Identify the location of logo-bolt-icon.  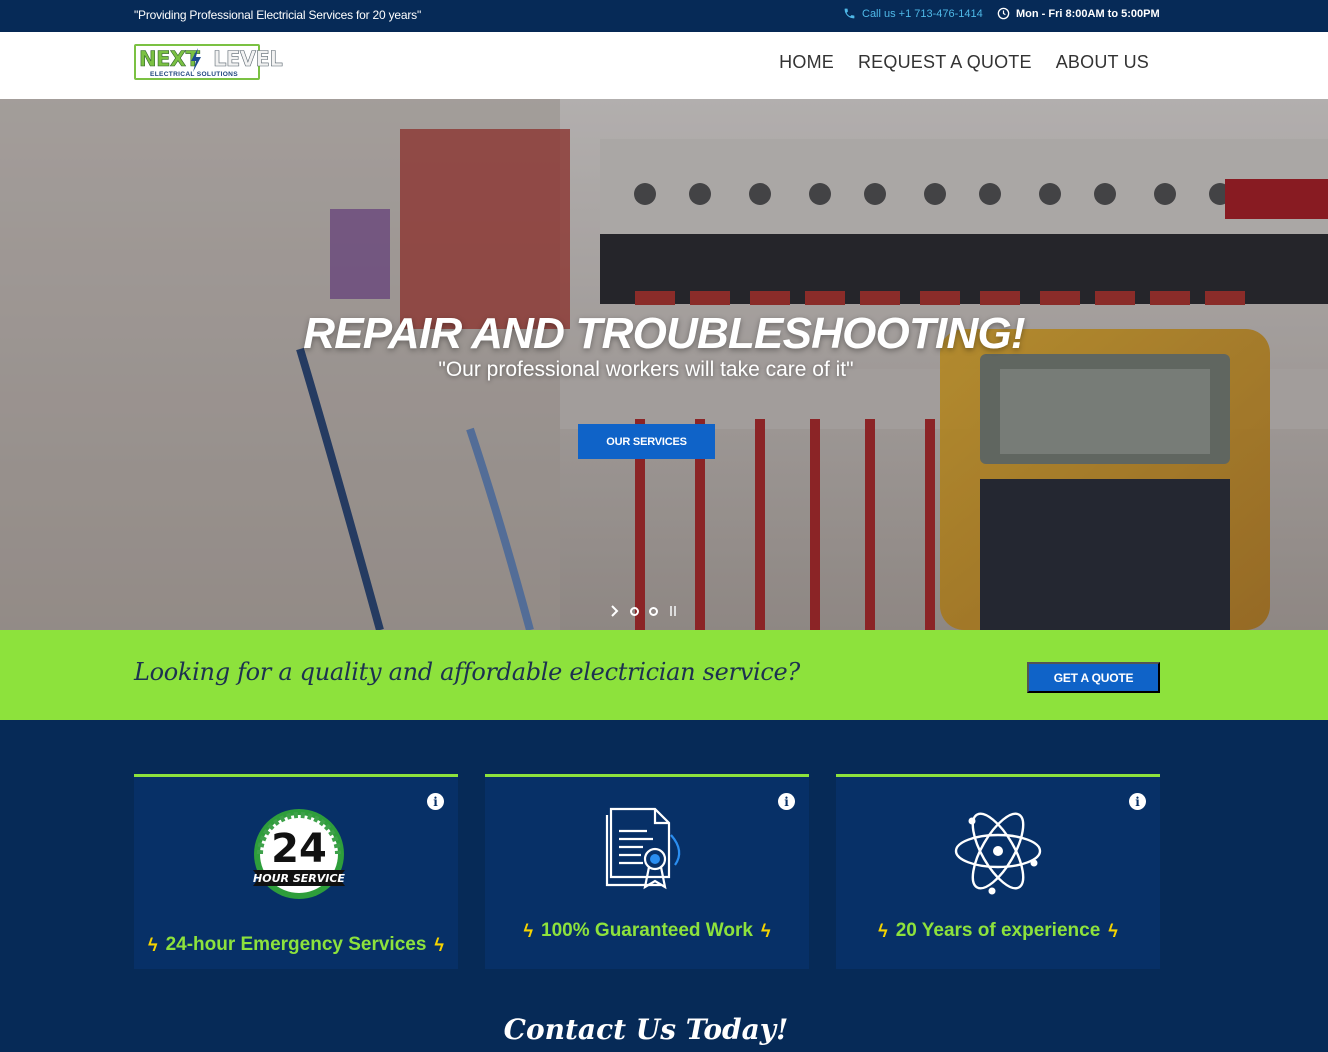
(196, 60).